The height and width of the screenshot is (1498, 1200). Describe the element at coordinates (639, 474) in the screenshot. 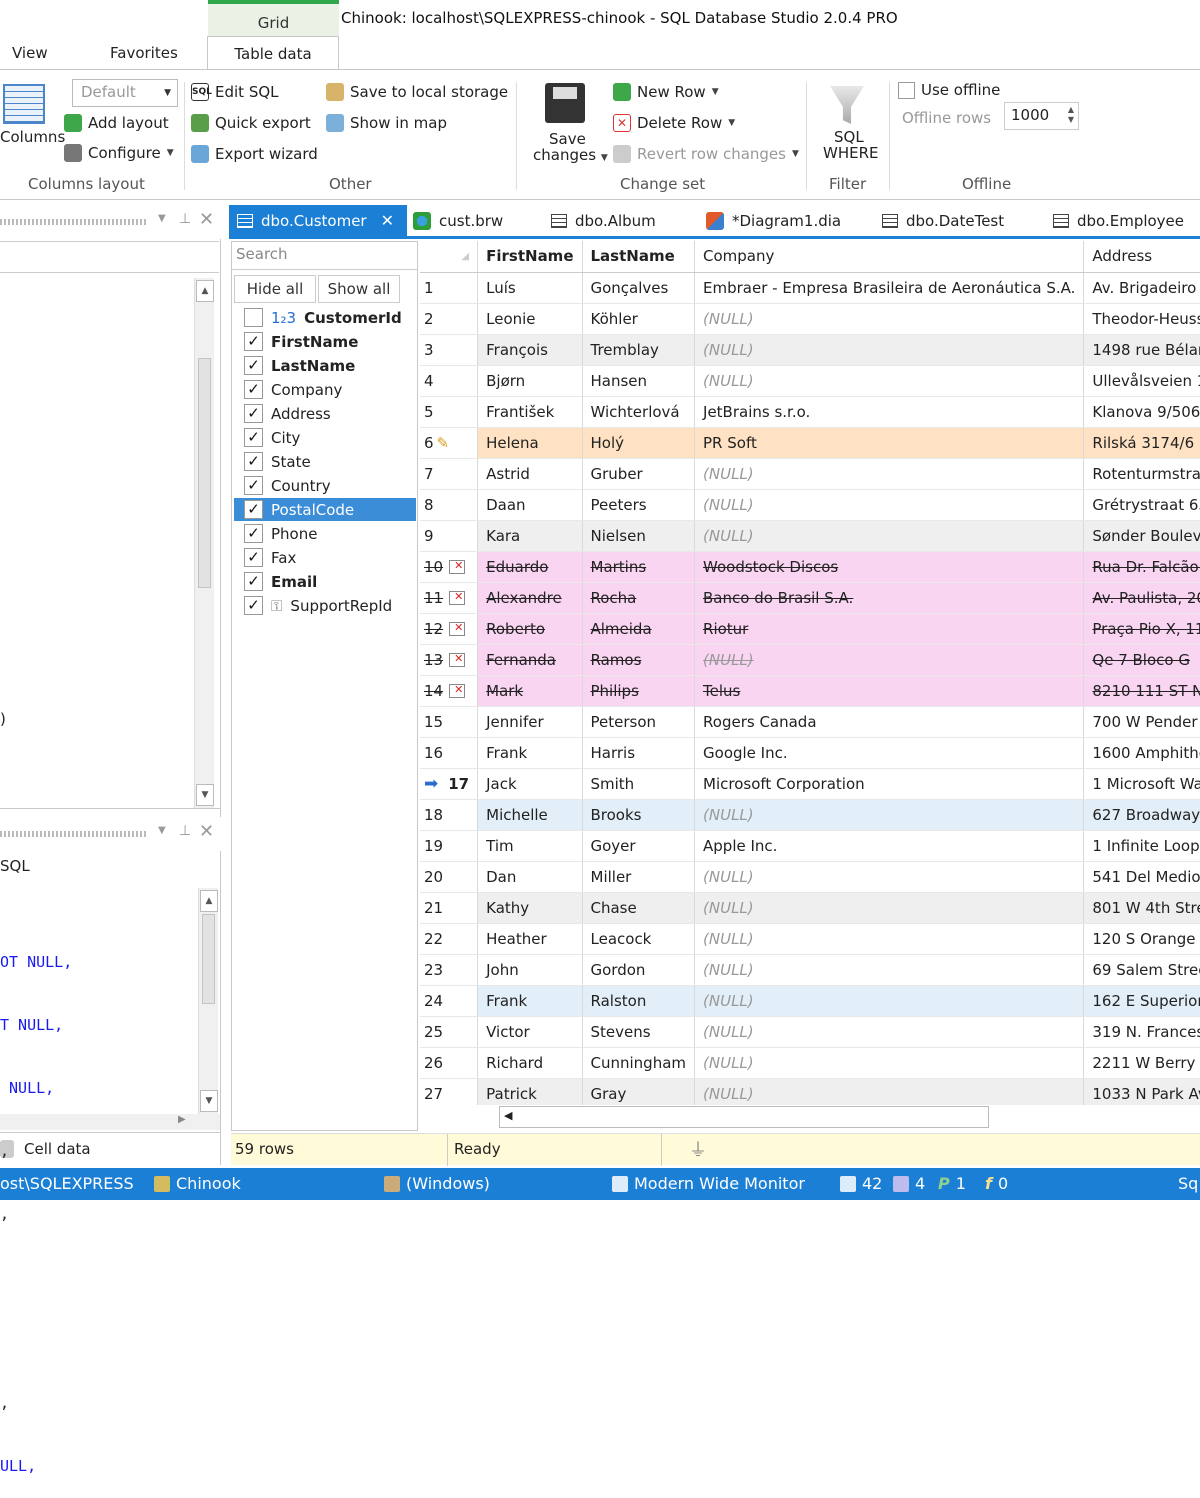

I see `cell-last: Gruber` at that location.